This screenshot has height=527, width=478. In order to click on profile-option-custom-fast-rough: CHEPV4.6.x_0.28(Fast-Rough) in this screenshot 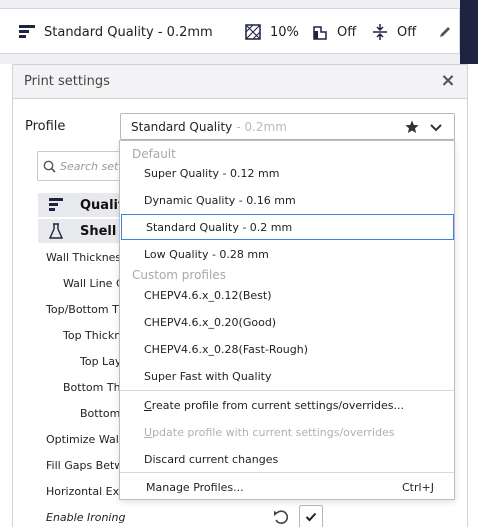, I will do `click(287, 349)`.